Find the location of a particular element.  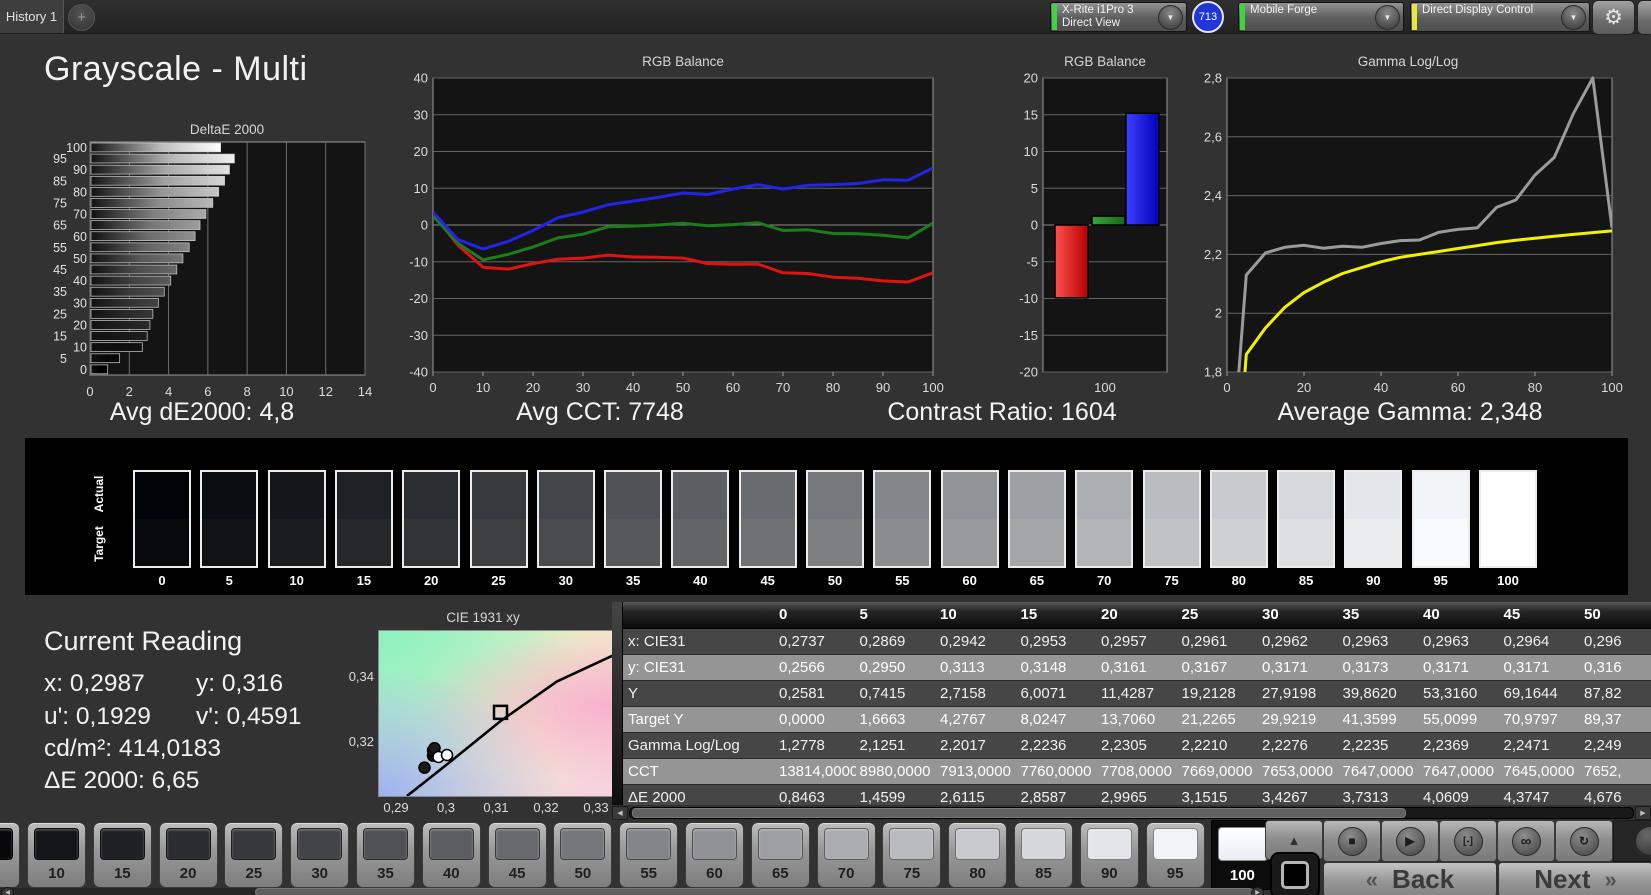

svg-text: 2,6 is located at coordinates (1213, 136).